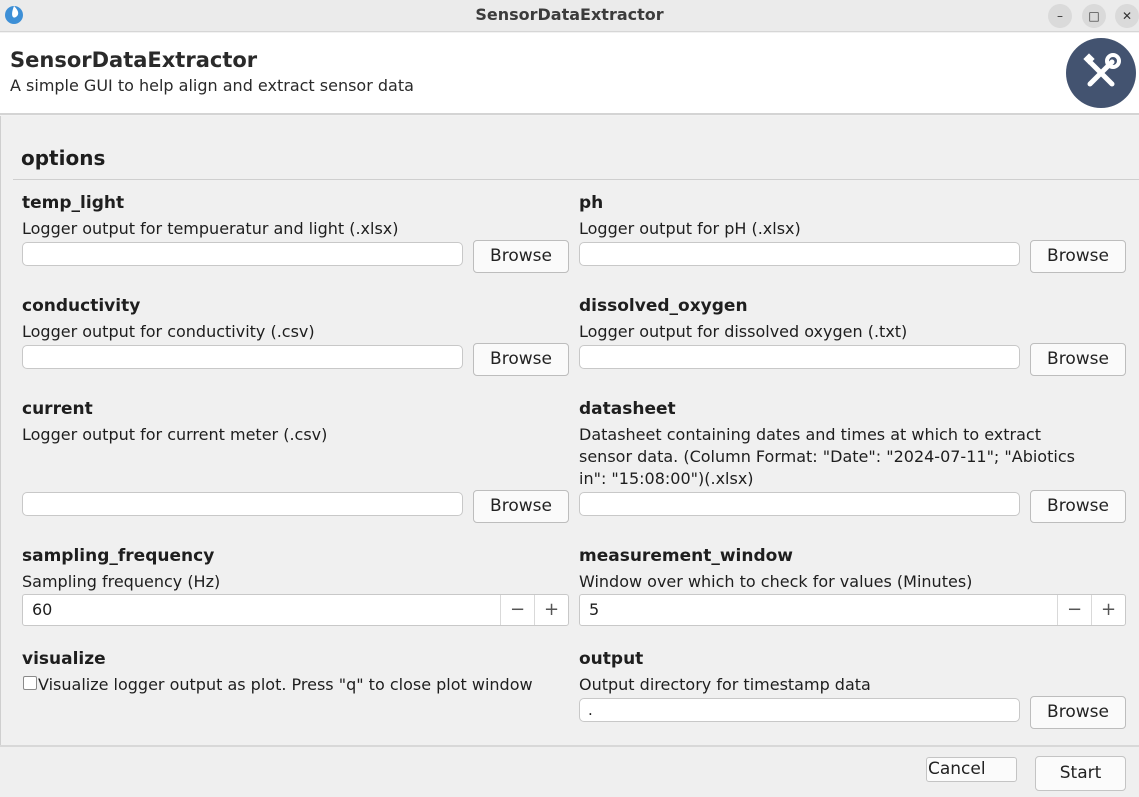  I want to click on field-label: conductivity, so click(81, 306).